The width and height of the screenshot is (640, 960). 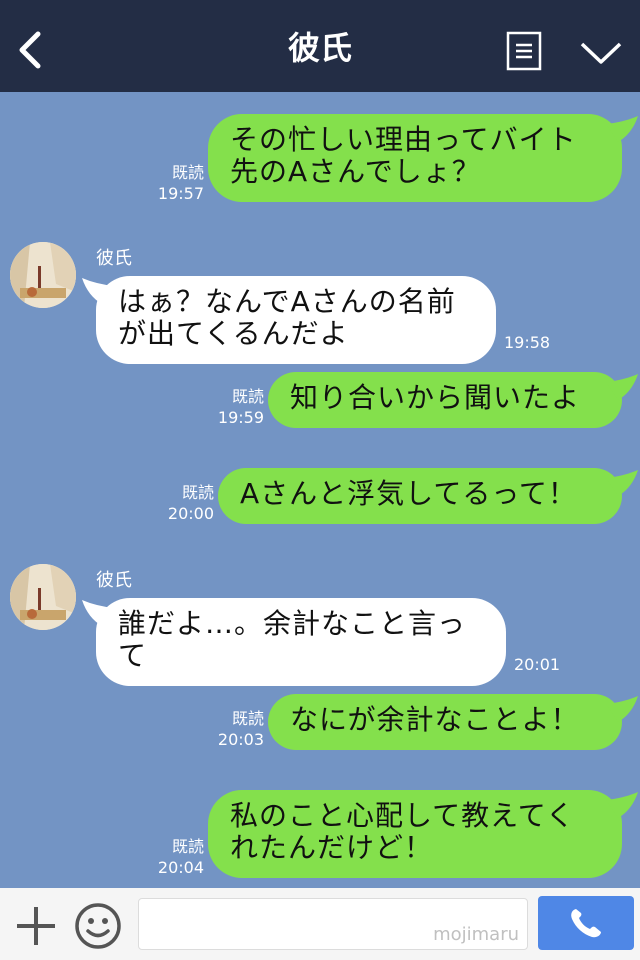 I want to click on chat-header: 彼氏, so click(x=320, y=46).